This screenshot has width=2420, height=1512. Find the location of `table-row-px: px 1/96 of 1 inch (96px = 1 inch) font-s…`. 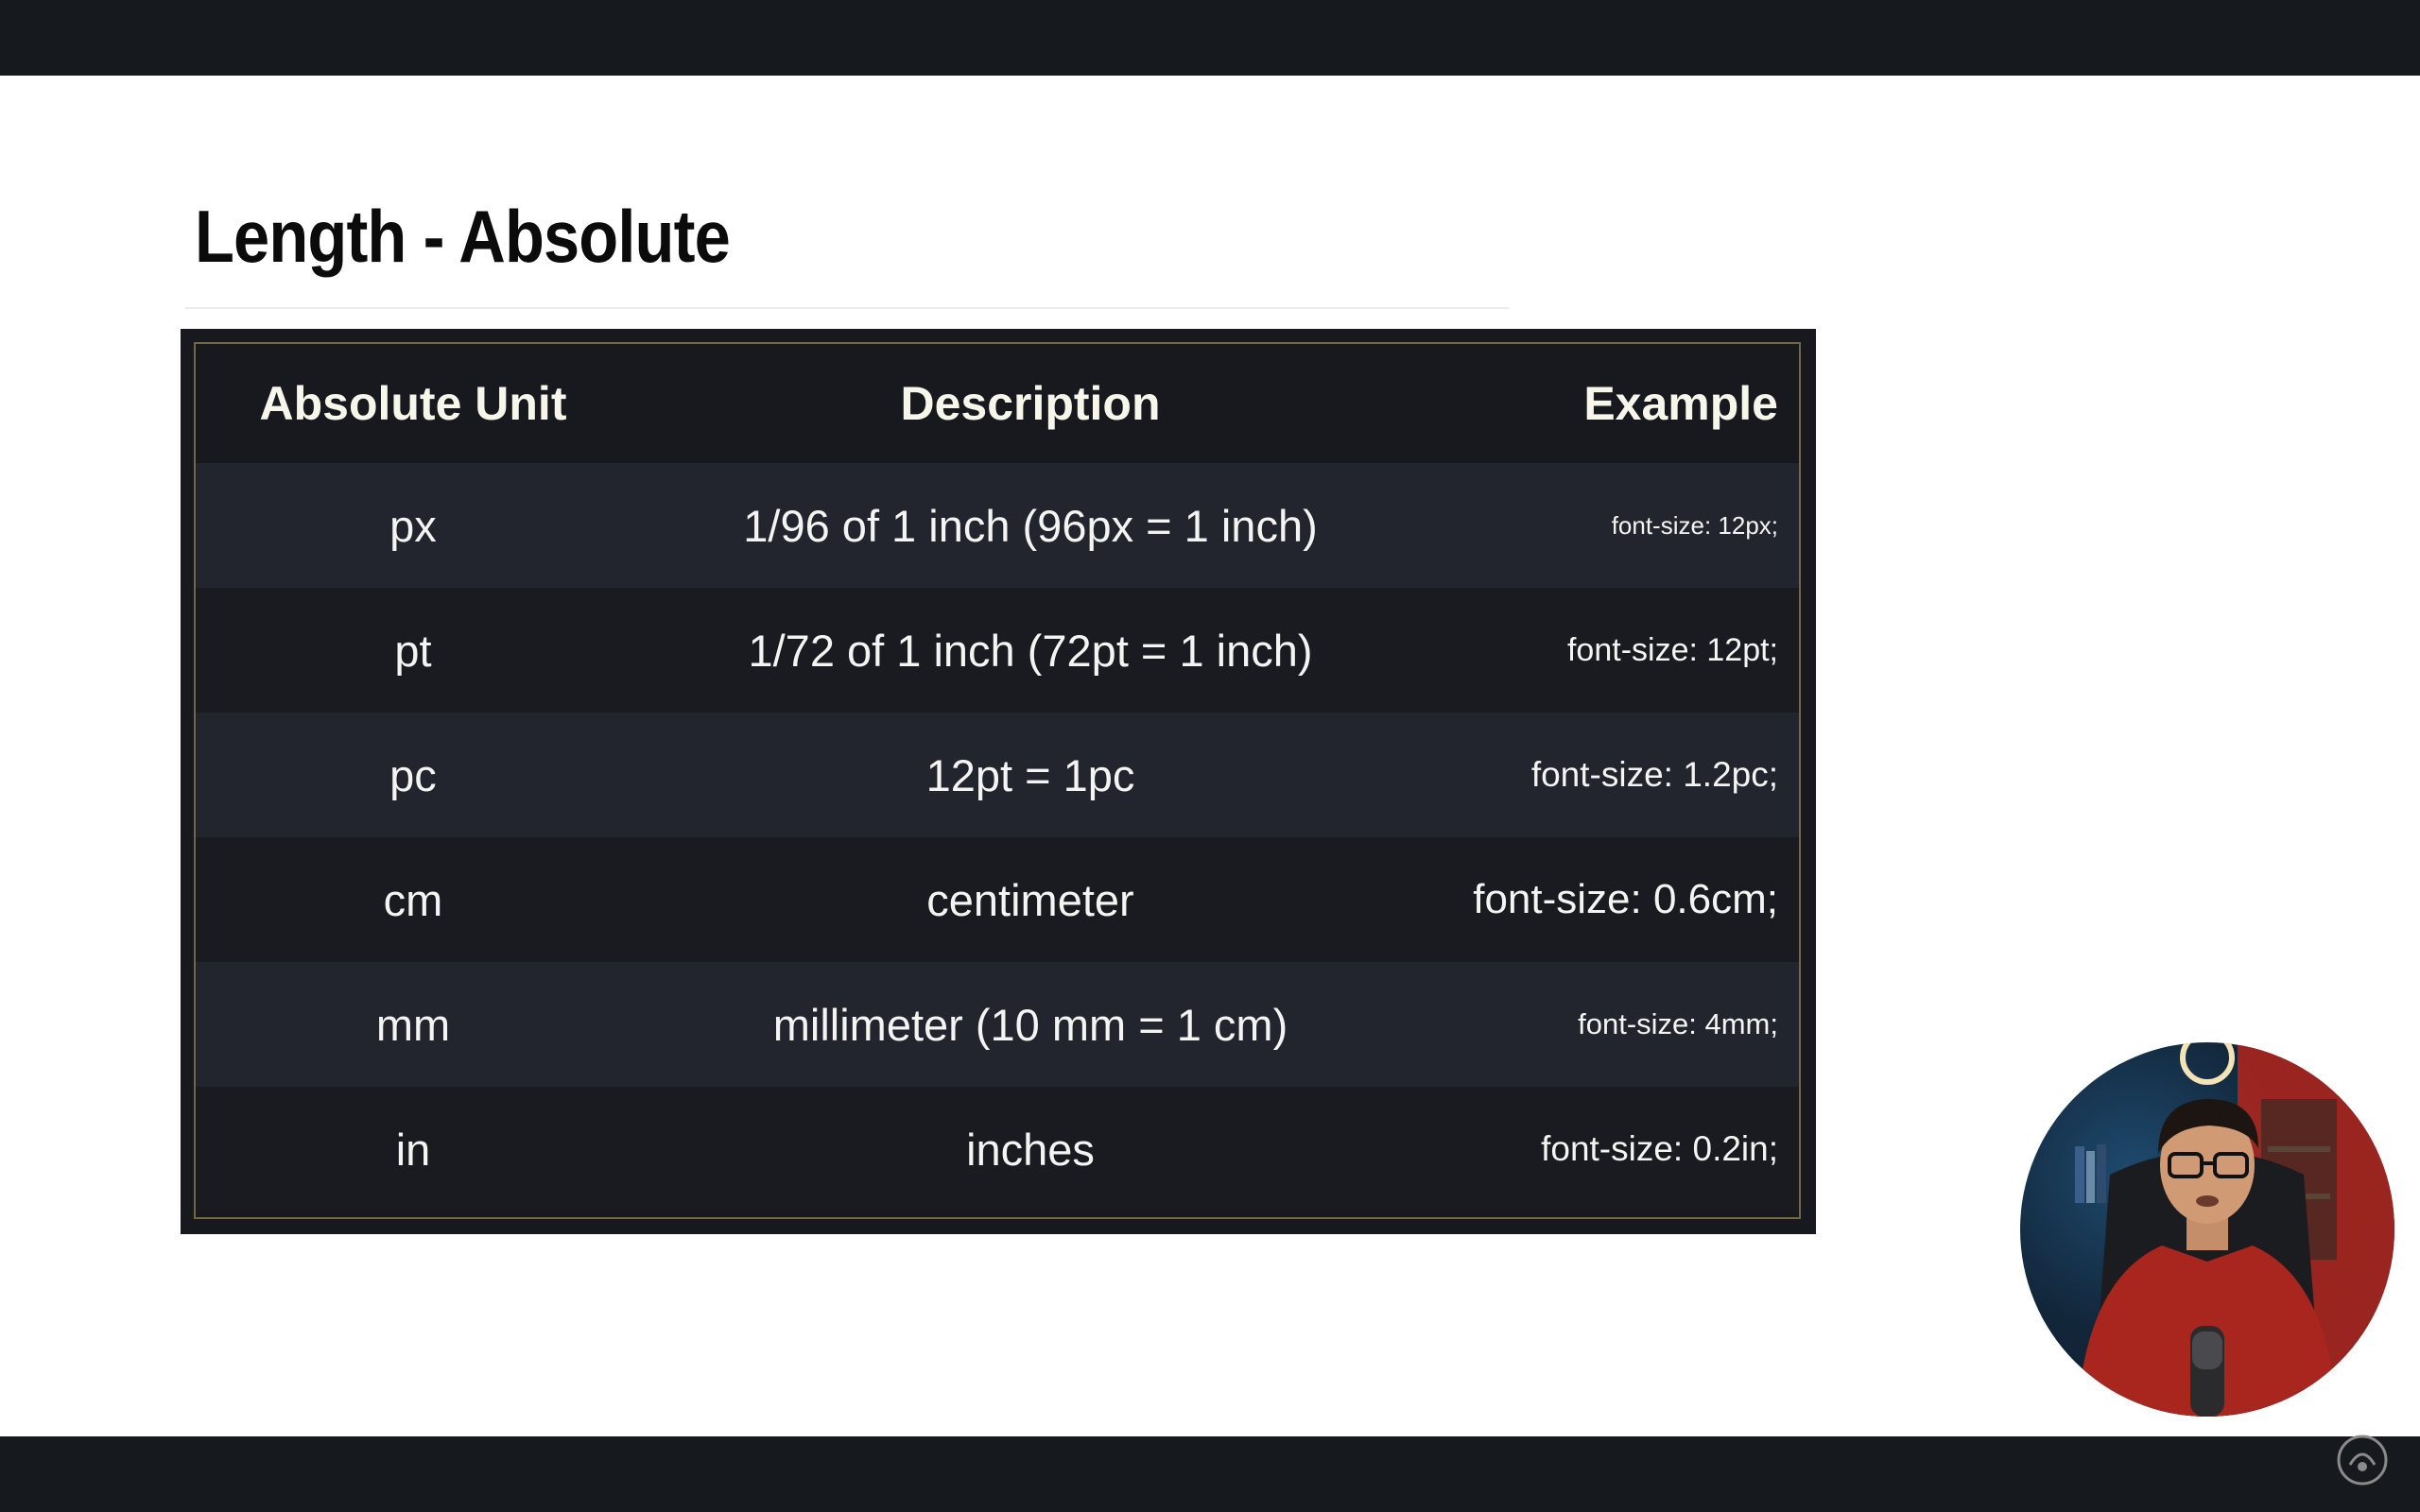

table-row-px: px 1/96 of 1 inch (96px = 1 inch) font-s… is located at coordinates (998, 525).